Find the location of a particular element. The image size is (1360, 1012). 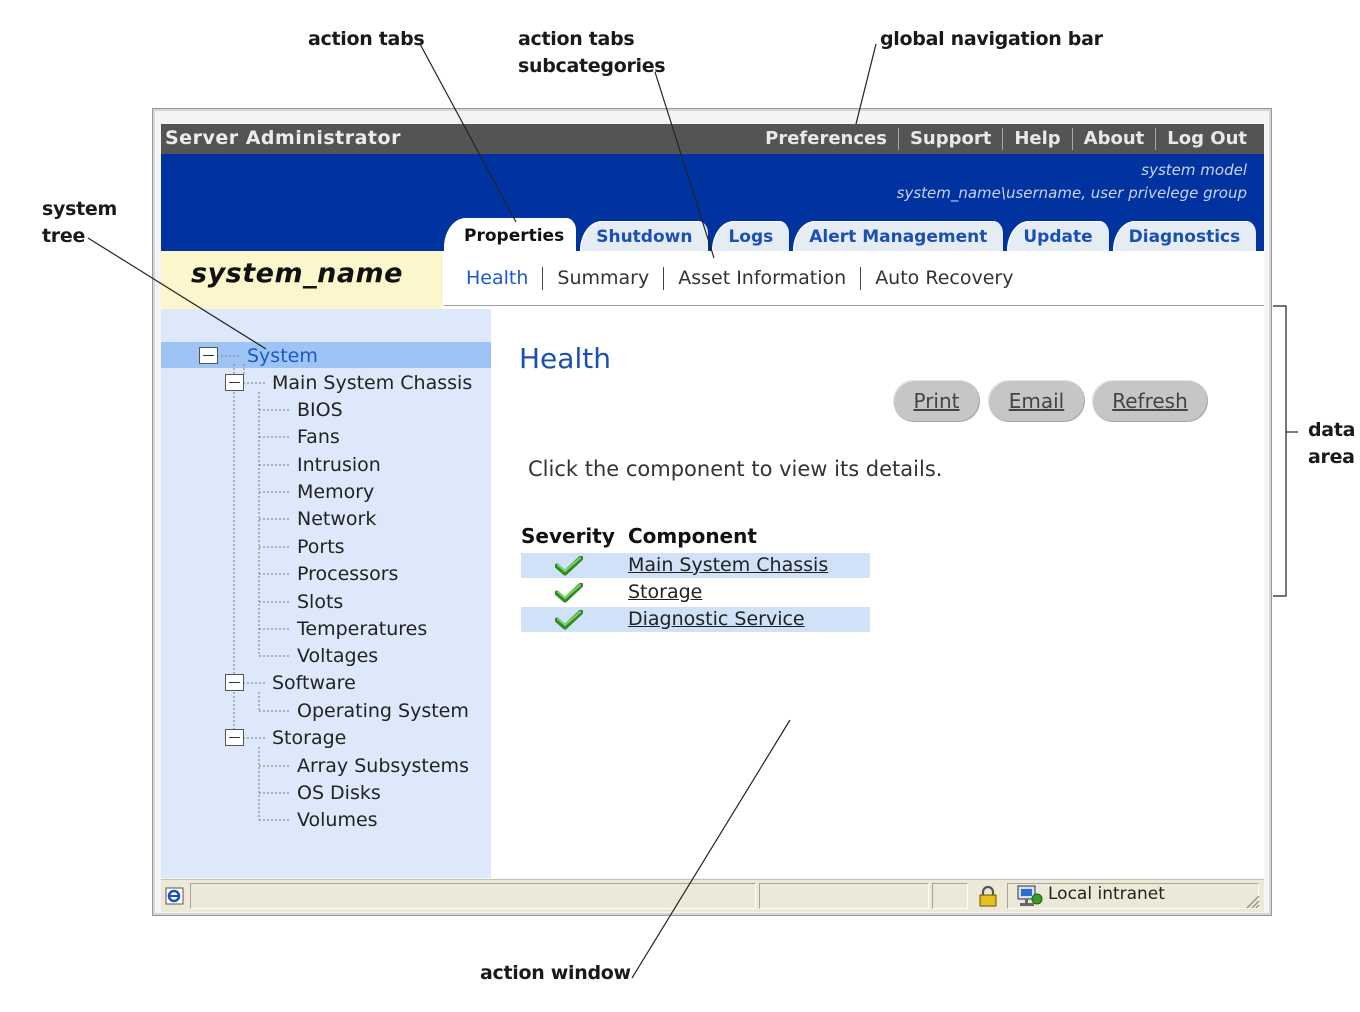

tree-item-network: Network is located at coordinates (336, 519).